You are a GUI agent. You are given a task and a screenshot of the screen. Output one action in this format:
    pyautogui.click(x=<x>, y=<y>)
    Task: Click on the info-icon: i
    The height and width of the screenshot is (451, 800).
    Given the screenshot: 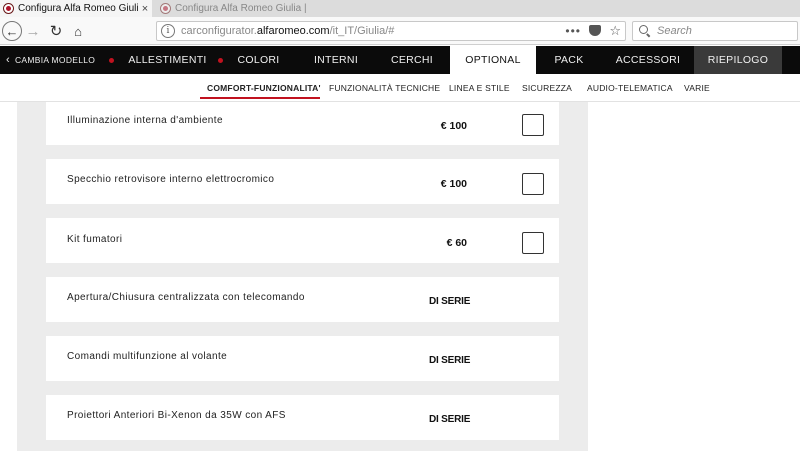 What is the action you would take?
    pyautogui.click(x=168, y=31)
    